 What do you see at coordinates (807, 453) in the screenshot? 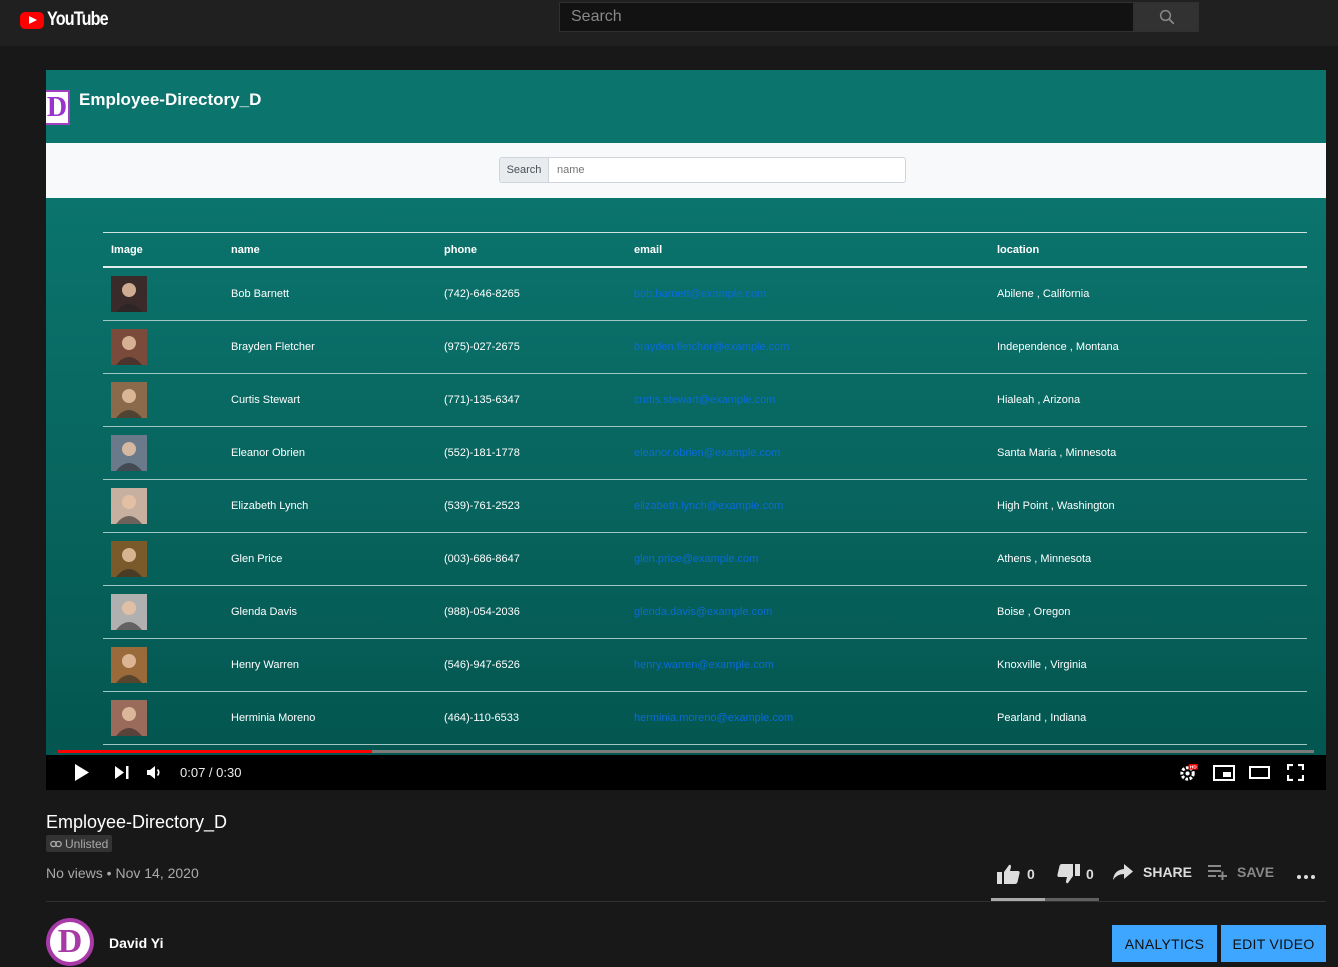
I see `employee-email-cell: eleanor.obrien@example.com` at bounding box center [807, 453].